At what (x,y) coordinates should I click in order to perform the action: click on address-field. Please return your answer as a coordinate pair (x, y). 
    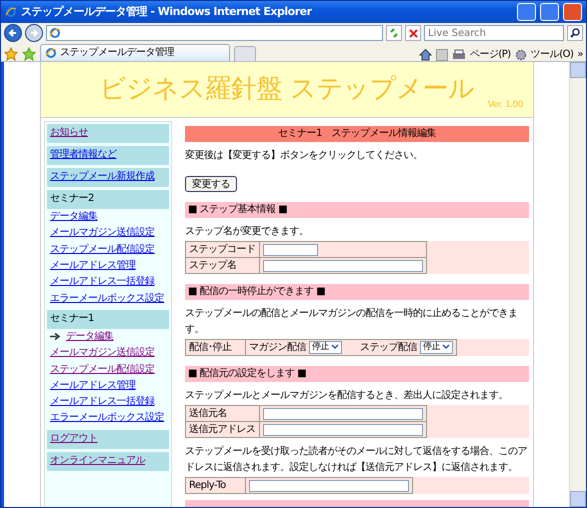
    Looking at the image, I should click on (214, 33).